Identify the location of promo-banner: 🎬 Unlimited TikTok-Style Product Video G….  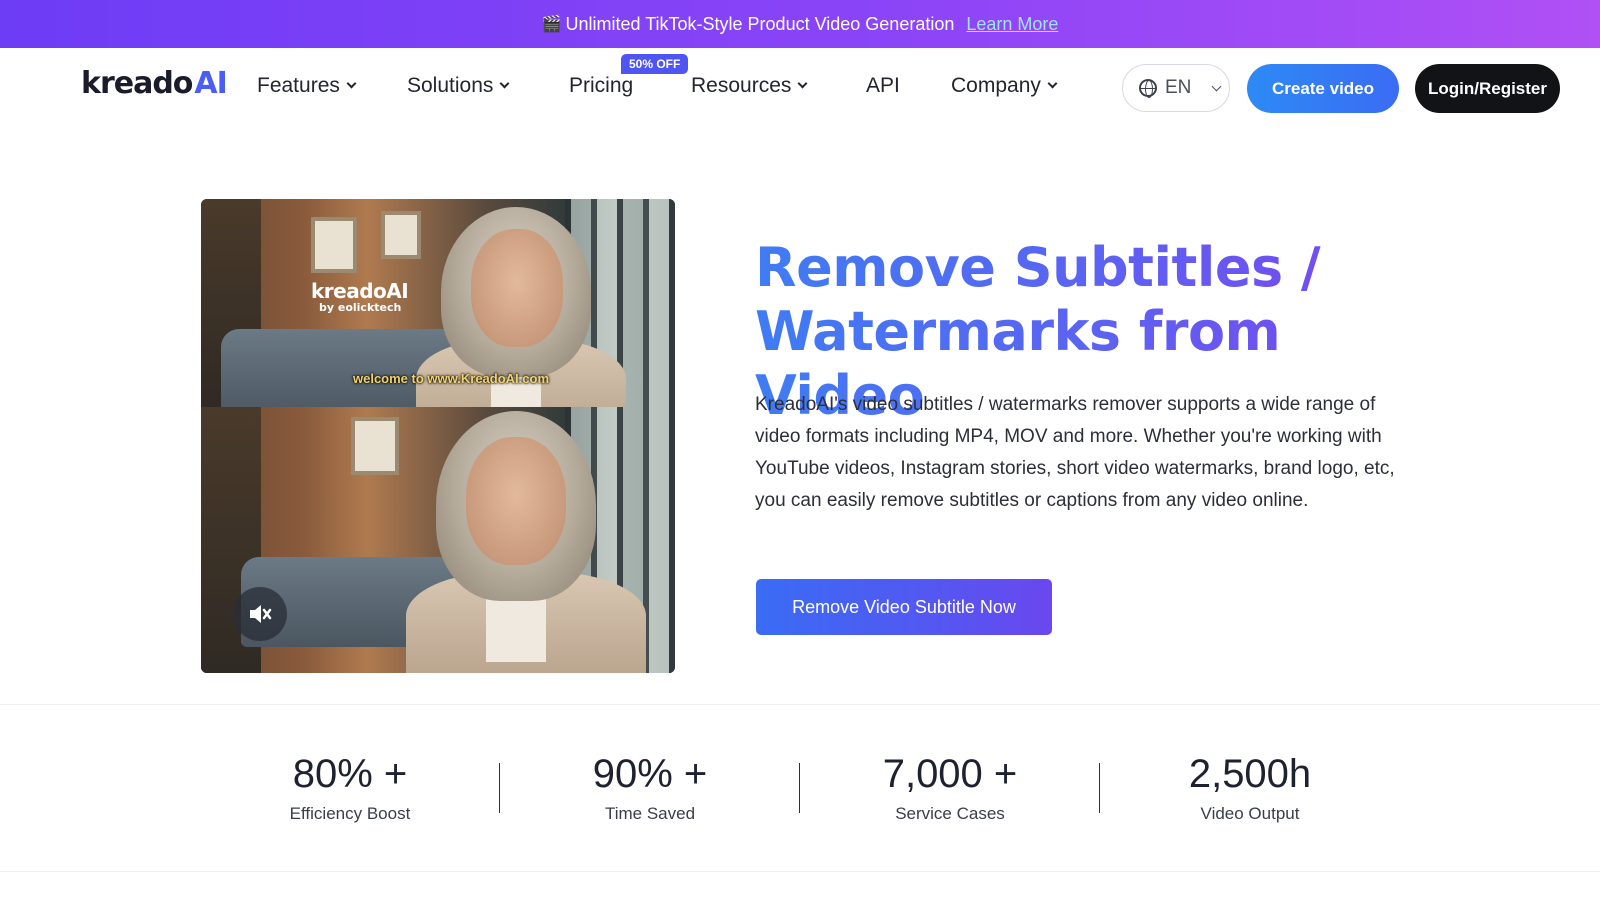
(800, 24).